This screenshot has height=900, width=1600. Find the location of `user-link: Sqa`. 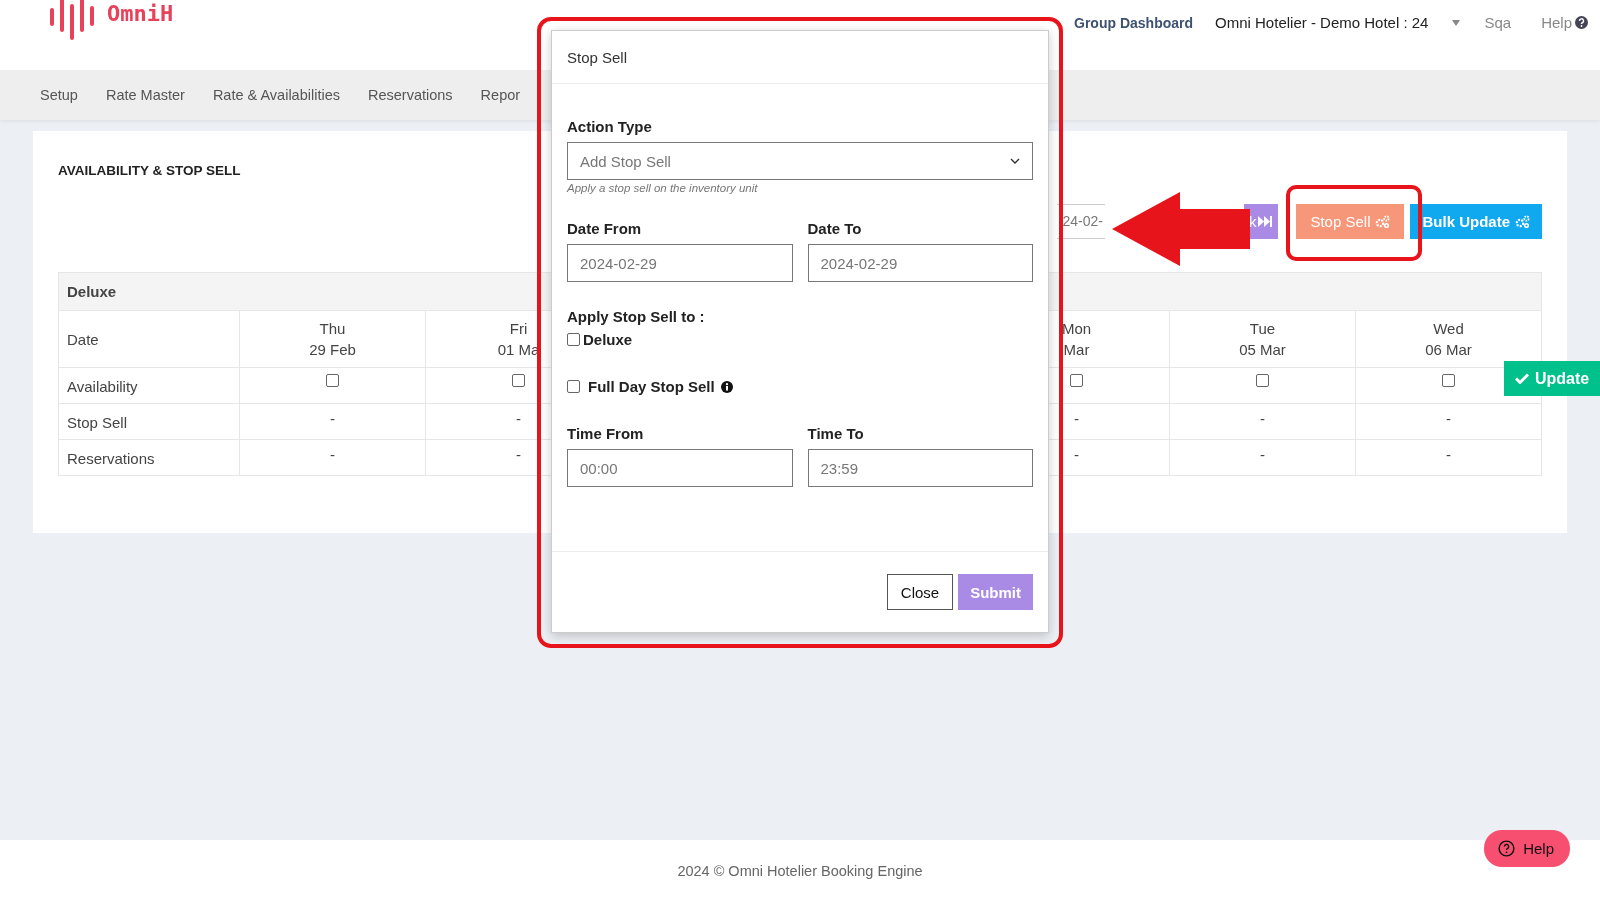

user-link: Sqa is located at coordinates (1498, 22).